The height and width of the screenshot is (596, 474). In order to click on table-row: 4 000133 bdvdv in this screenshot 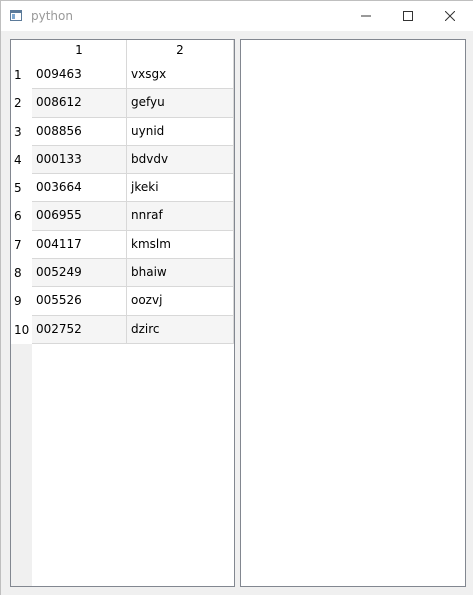, I will do `click(122, 160)`.